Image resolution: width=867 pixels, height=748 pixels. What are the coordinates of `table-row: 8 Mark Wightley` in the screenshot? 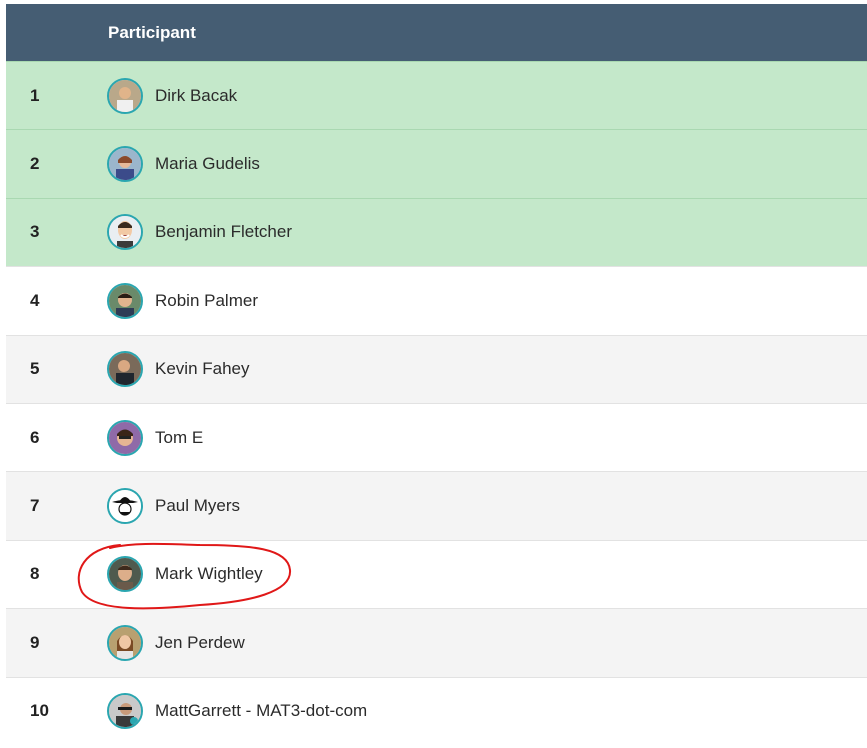 It's located at (436, 574).